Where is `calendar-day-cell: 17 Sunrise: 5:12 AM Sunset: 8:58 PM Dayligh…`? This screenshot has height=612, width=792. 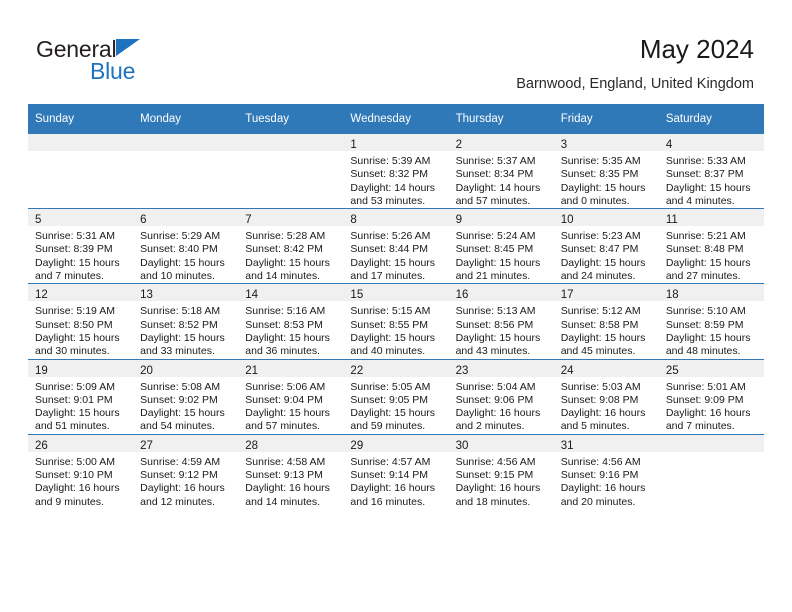 calendar-day-cell: 17 Sunrise: 5:12 AM Sunset: 8:58 PM Dayligh… is located at coordinates (606, 321).